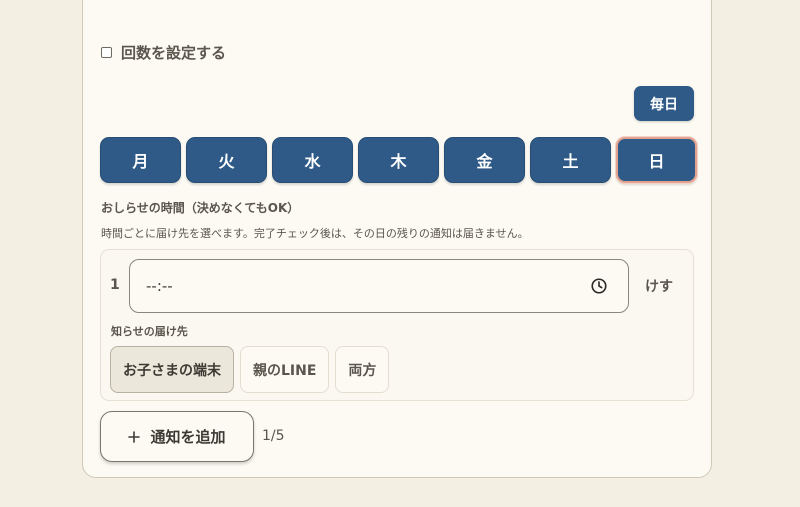 The width and height of the screenshot is (800, 507). I want to click on notification-time-title: おしらせの時間（決めなくてもOK）, so click(200, 208).